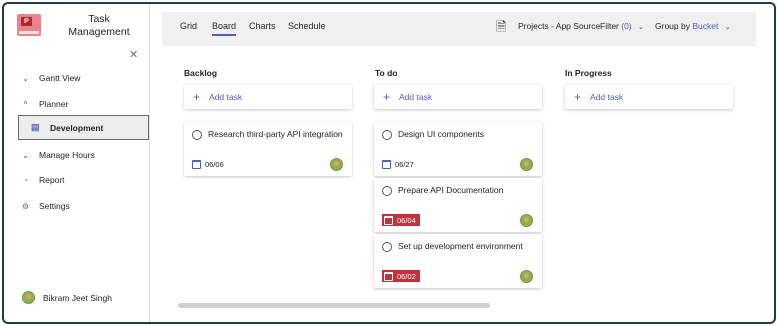 The height and width of the screenshot is (326, 778). Describe the element at coordinates (133, 54) in the screenshot. I see `close-icon: ✕` at that location.